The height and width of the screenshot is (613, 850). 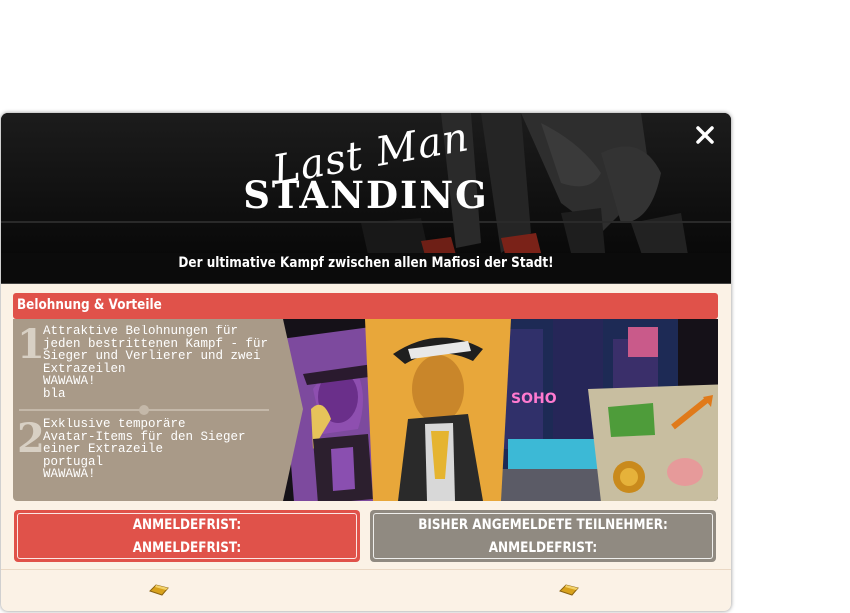 What do you see at coordinates (31, 438) in the screenshot?
I see `reward-number-2: 2` at bounding box center [31, 438].